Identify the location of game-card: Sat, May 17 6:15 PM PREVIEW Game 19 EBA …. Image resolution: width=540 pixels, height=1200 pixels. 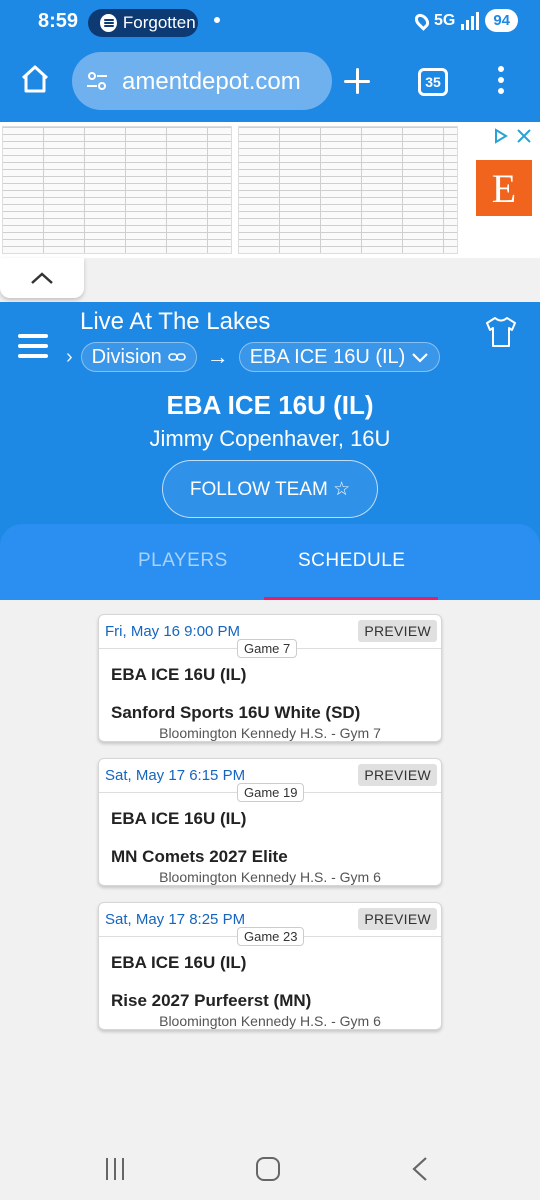
(270, 822).